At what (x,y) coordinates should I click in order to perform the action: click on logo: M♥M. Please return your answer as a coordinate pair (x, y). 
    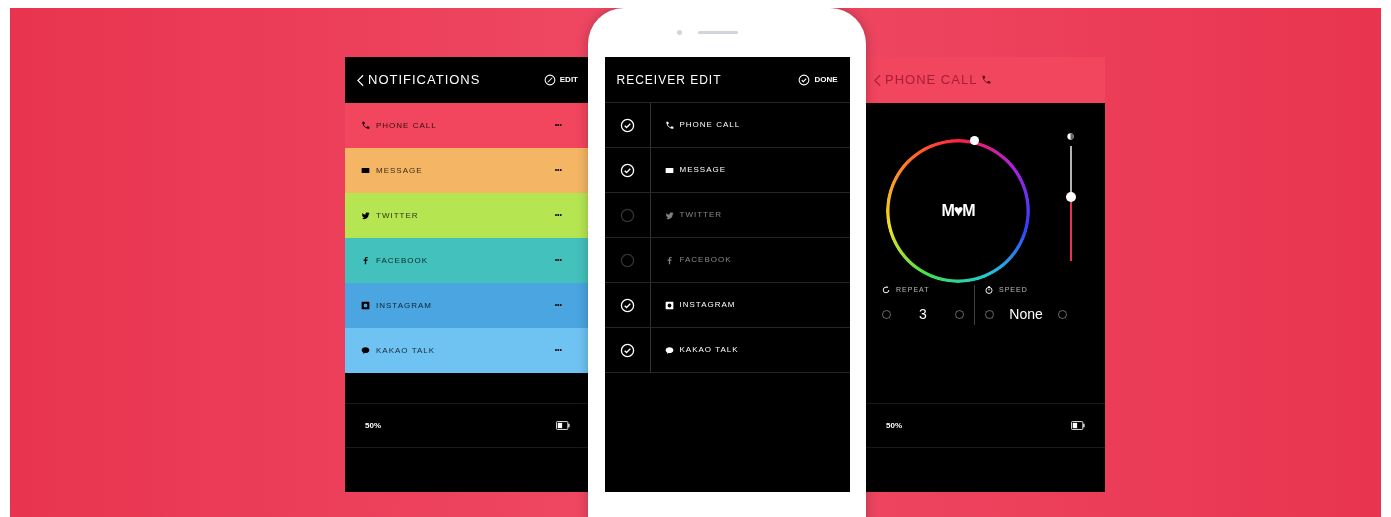
    Looking at the image, I should click on (958, 211).